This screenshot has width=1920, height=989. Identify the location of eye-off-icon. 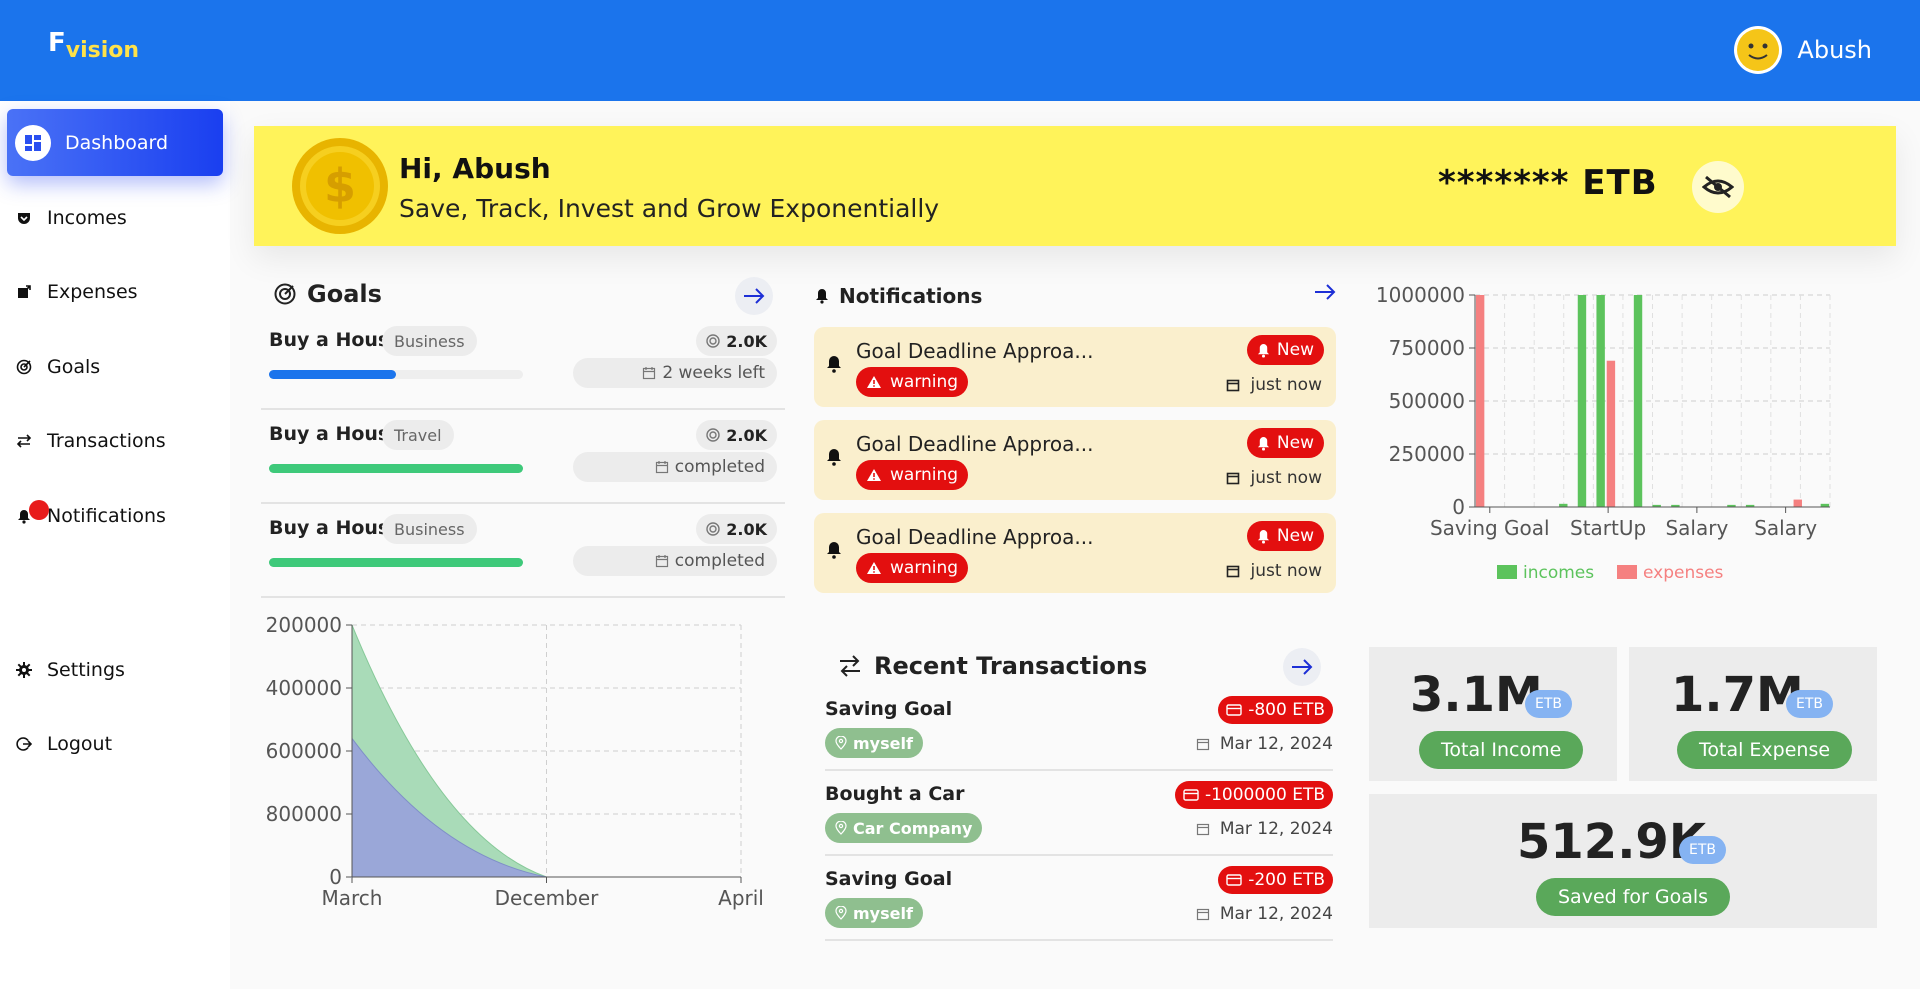
(1718, 187).